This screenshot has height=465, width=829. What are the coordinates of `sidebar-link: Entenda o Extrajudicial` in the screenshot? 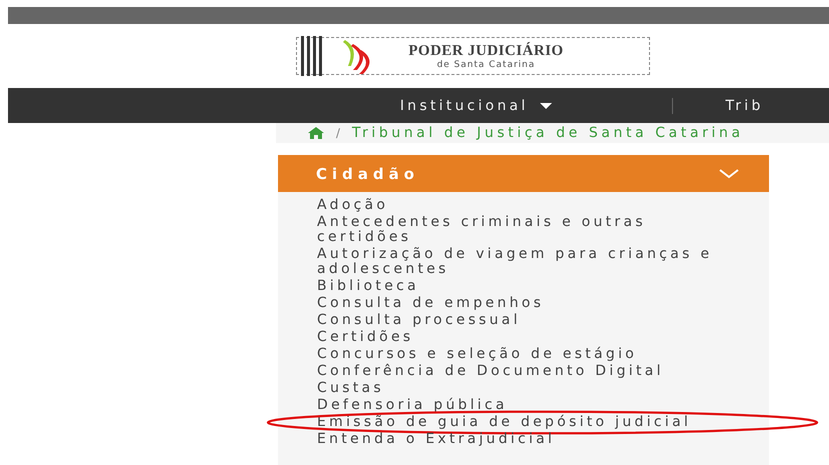 It's located at (529, 439).